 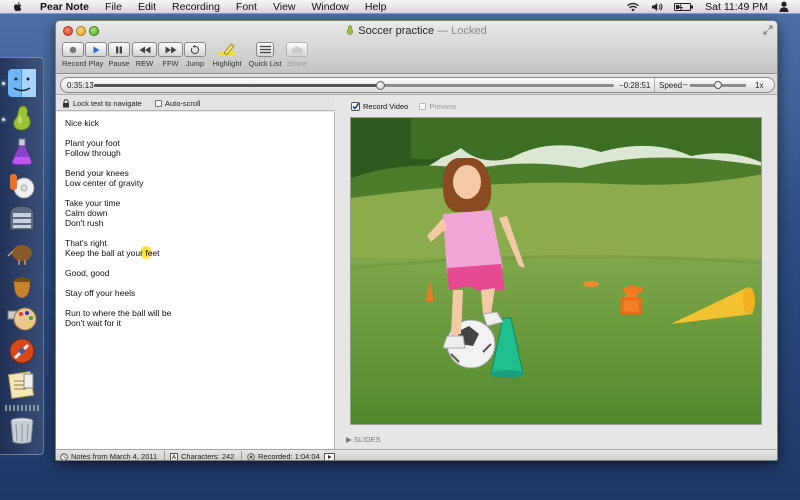 What do you see at coordinates (22, 351) in the screenshot?
I see `rocket-icon` at bounding box center [22, 351].